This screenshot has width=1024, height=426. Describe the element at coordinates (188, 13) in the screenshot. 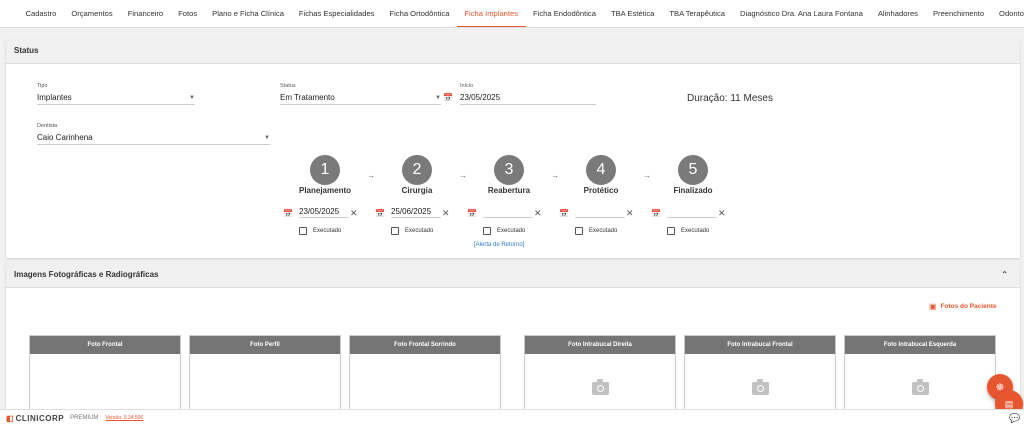

I see `tab-3: Fotos` at that location.